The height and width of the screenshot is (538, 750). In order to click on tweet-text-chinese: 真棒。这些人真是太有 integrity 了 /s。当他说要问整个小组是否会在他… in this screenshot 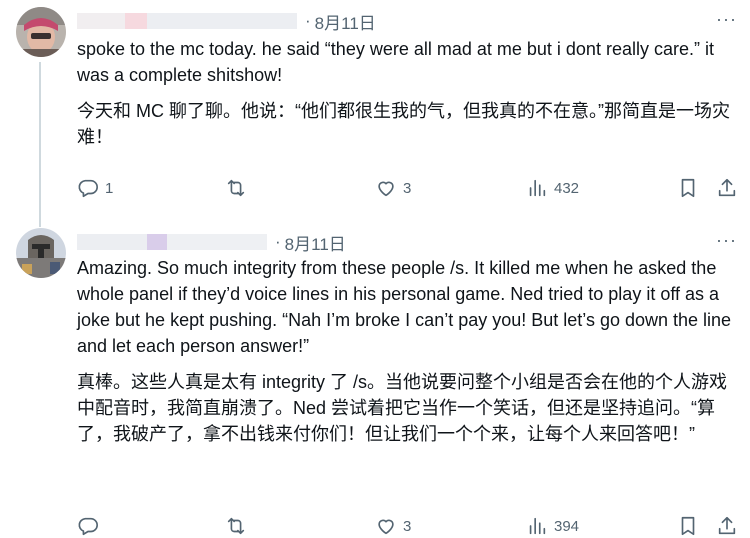, I will do `click(402, 408)`.